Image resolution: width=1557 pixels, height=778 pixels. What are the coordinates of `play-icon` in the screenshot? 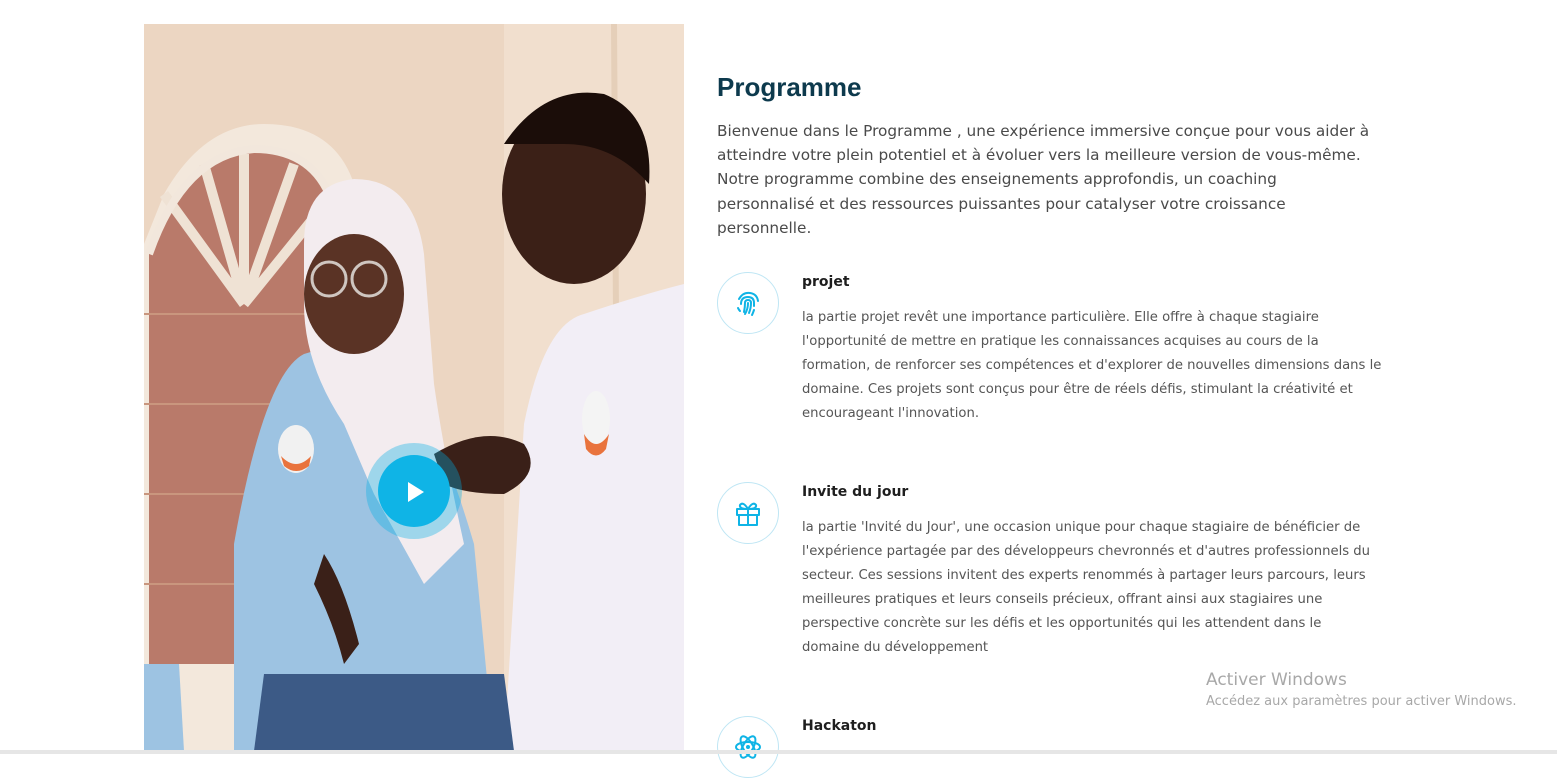 It's located at (416, 492).